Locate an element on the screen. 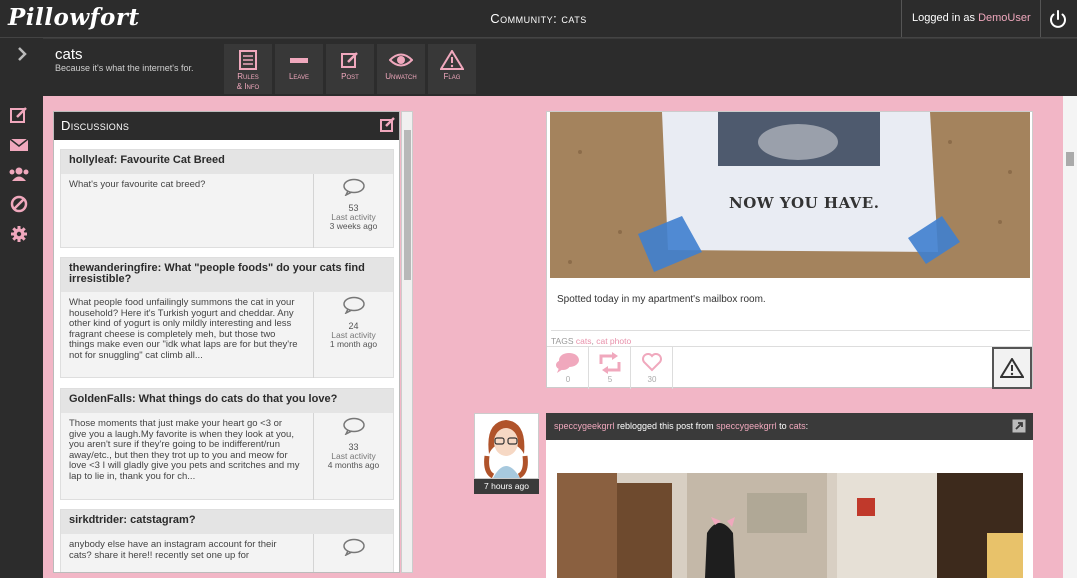 The width and height of the screenshot is (1077, 578). leave-label: Leave is located at coordinates (298, 76).